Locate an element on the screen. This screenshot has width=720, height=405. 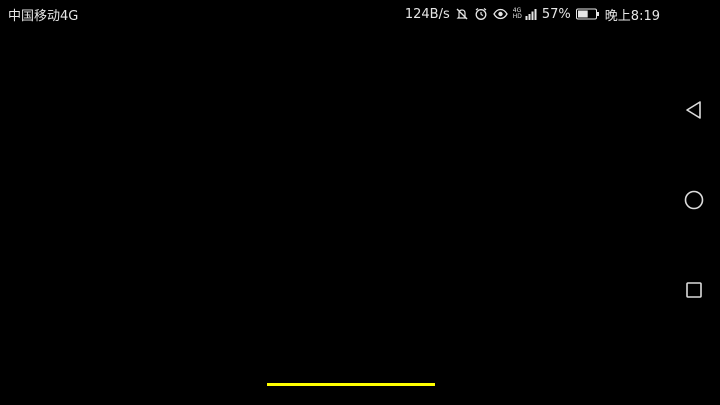
lte-bottom-label: HD is located at coordinates (517, 16).